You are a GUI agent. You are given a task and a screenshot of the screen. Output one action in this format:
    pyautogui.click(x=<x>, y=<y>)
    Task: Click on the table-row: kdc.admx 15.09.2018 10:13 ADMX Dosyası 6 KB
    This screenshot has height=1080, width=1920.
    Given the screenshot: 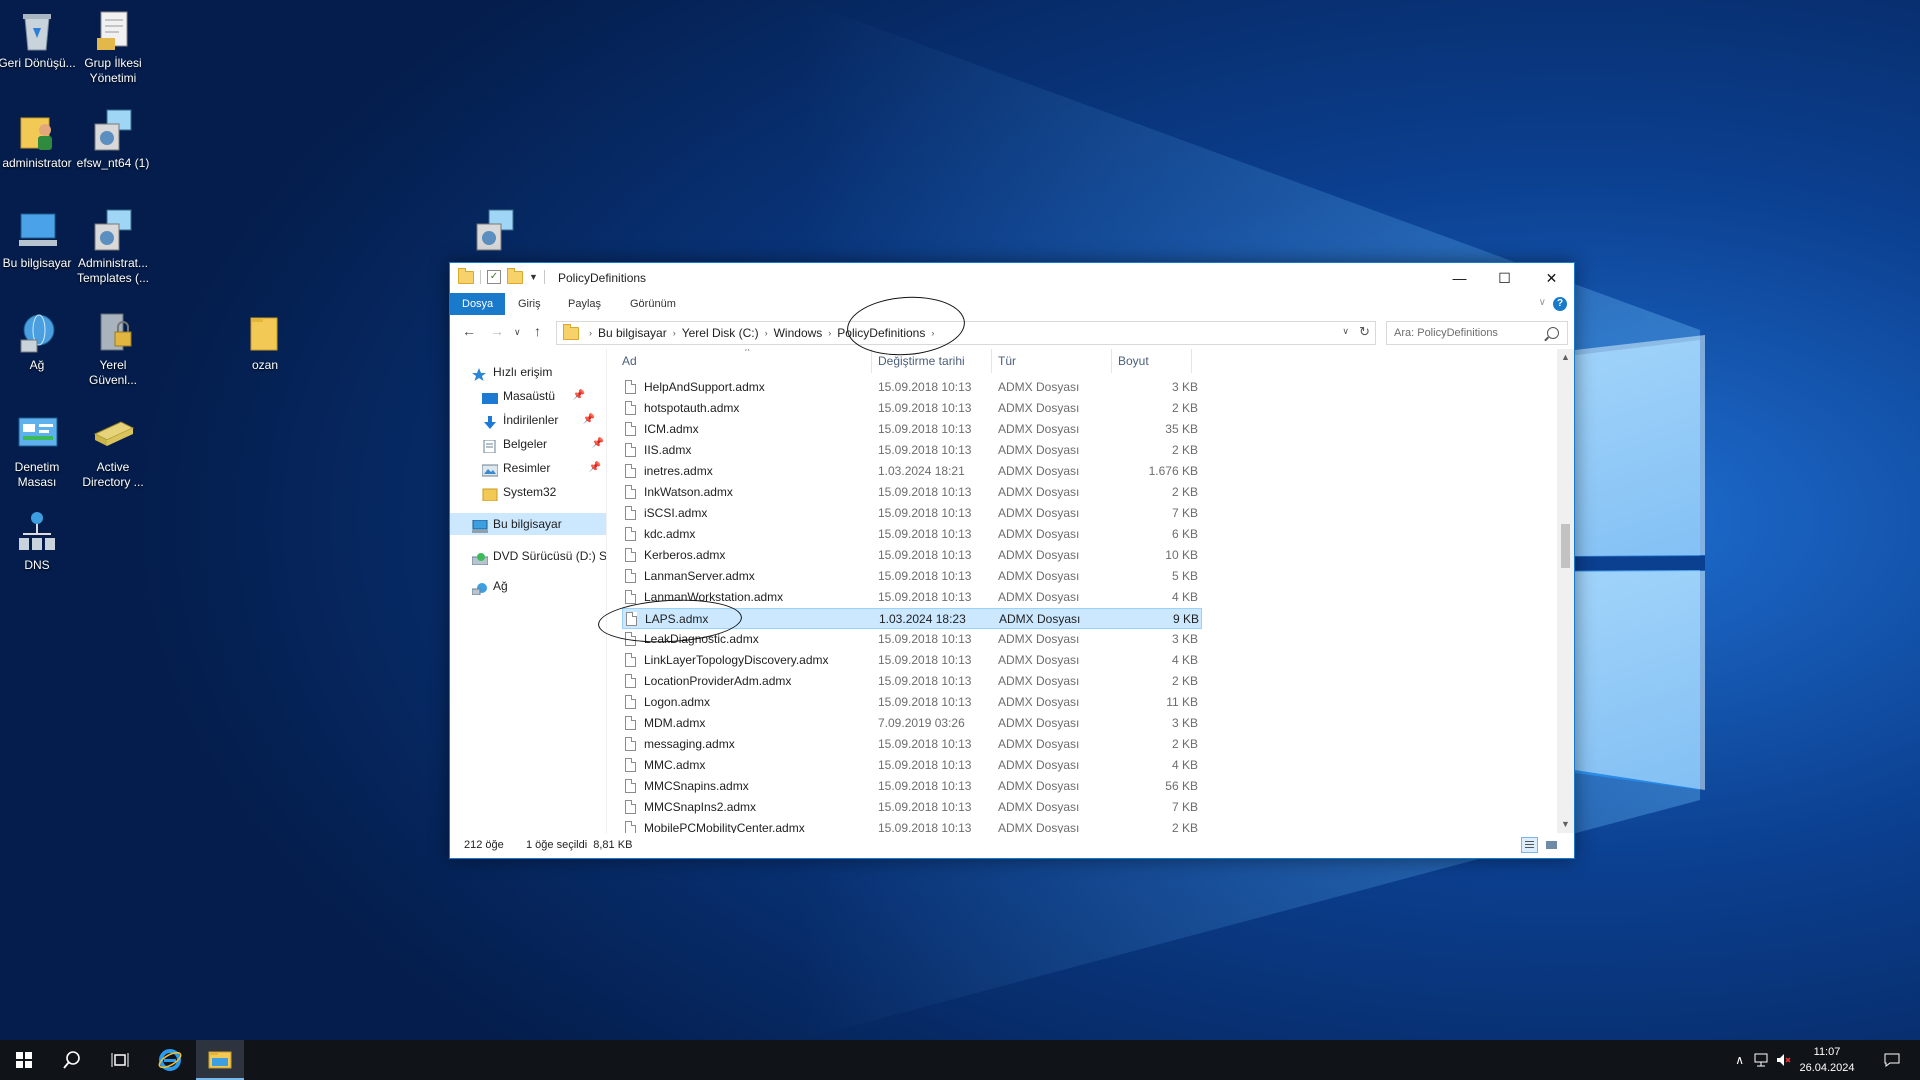 What is the action you would take?
    pyautogui.click(x=912, y=534)
    